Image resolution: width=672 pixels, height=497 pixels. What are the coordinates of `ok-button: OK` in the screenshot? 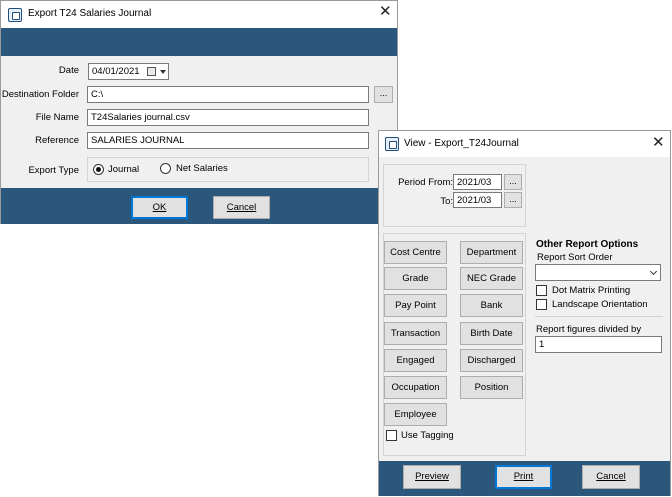 It's located at (159, 207).